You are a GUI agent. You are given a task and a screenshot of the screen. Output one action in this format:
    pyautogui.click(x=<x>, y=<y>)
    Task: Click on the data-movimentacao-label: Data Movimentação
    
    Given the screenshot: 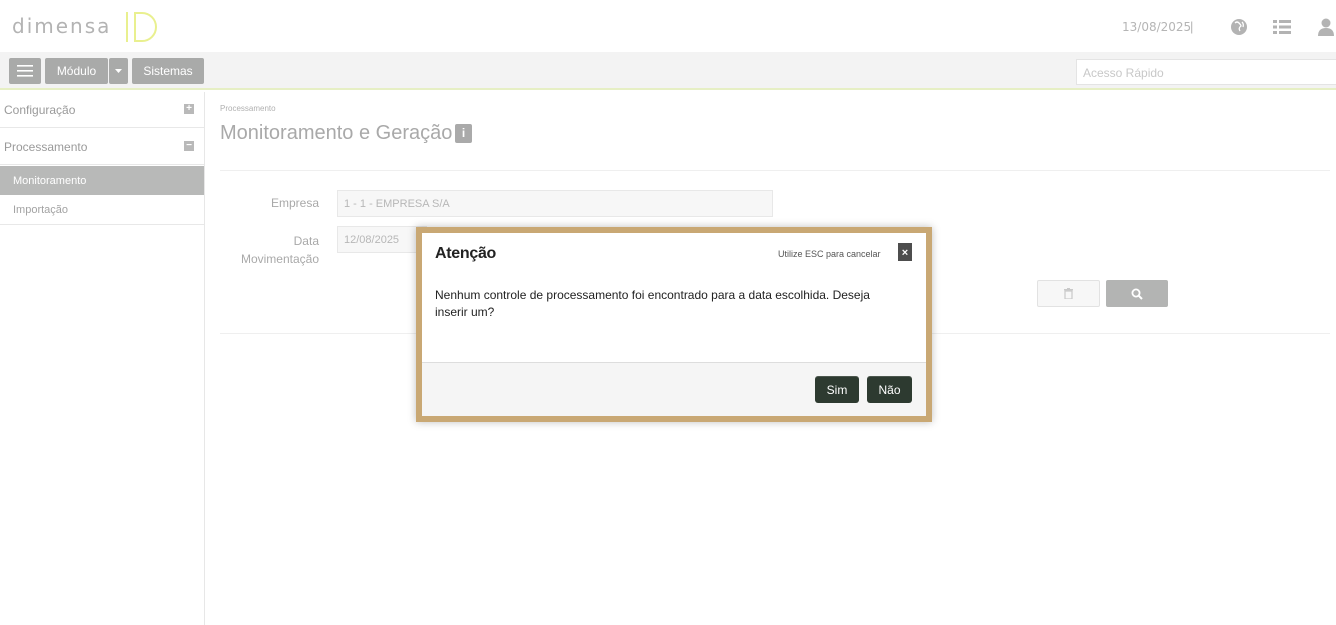 What is the action you would take?
    pyautogui.click(x=274, y=250)
    